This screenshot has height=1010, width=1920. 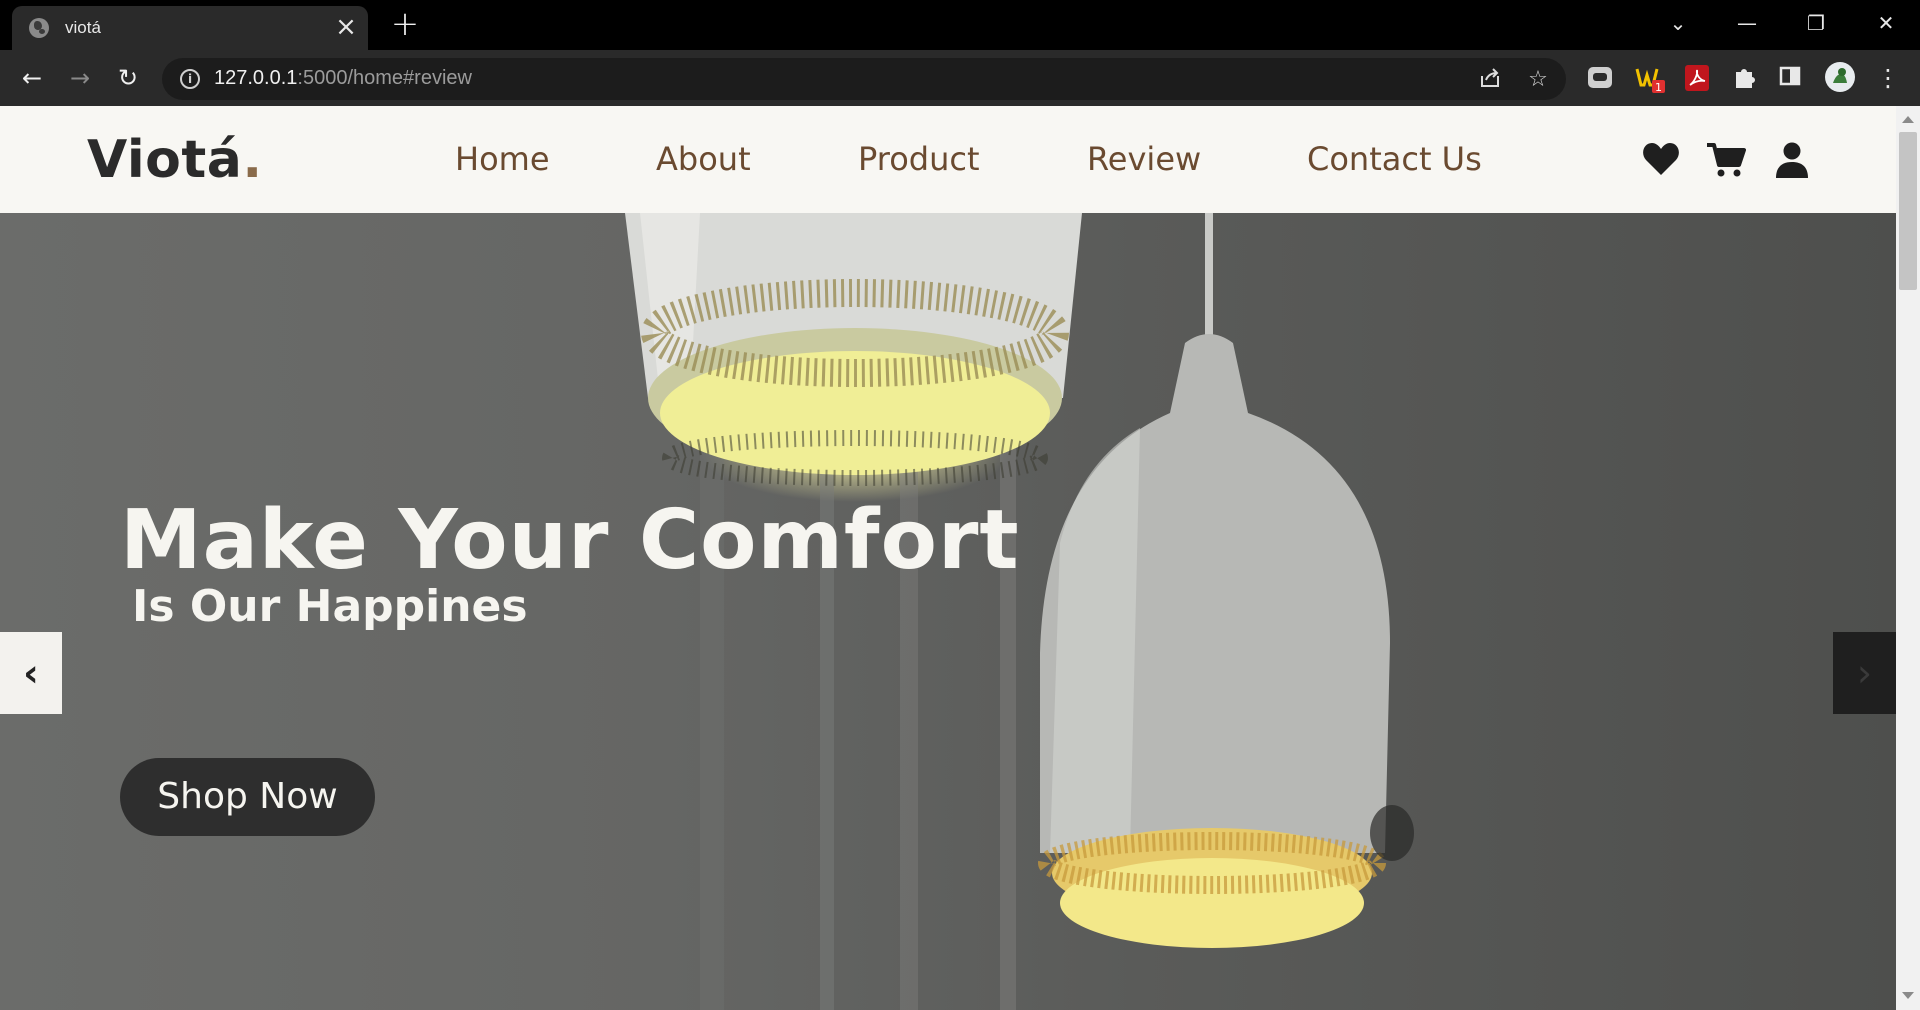 I want to click on tab-search-icon: ⌄, so click(x=1678, y=23).